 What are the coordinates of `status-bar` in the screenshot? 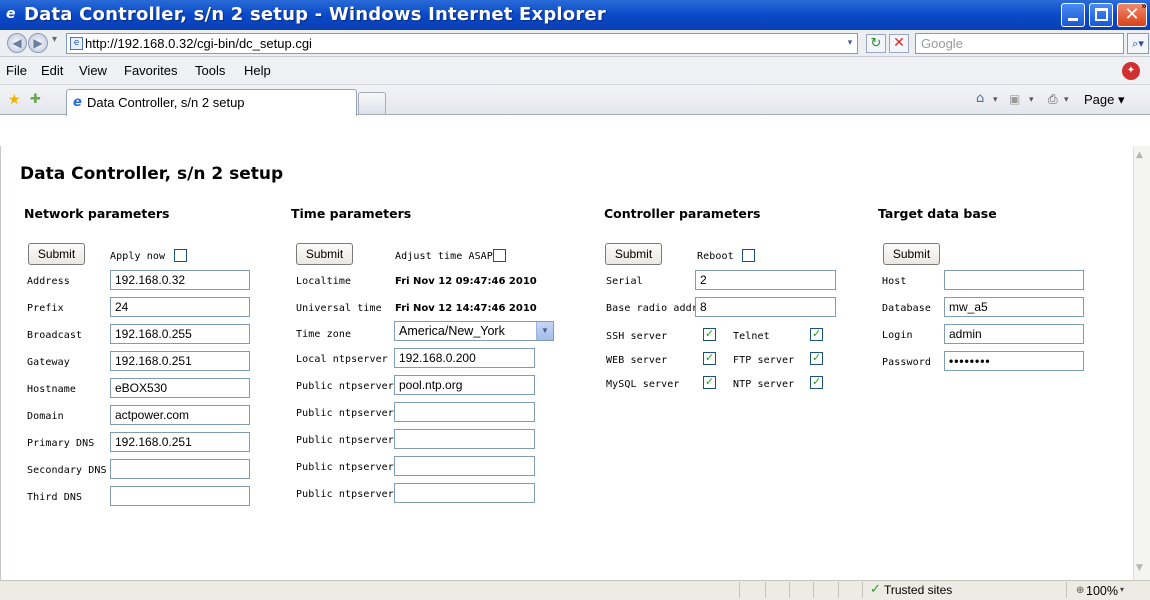 It's located at (575, 590).